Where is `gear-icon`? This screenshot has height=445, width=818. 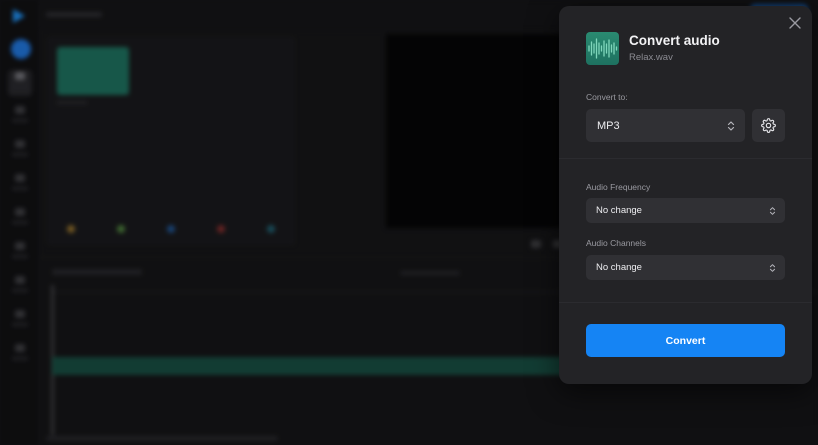
gear-icon is located at coordinates (768, 125).